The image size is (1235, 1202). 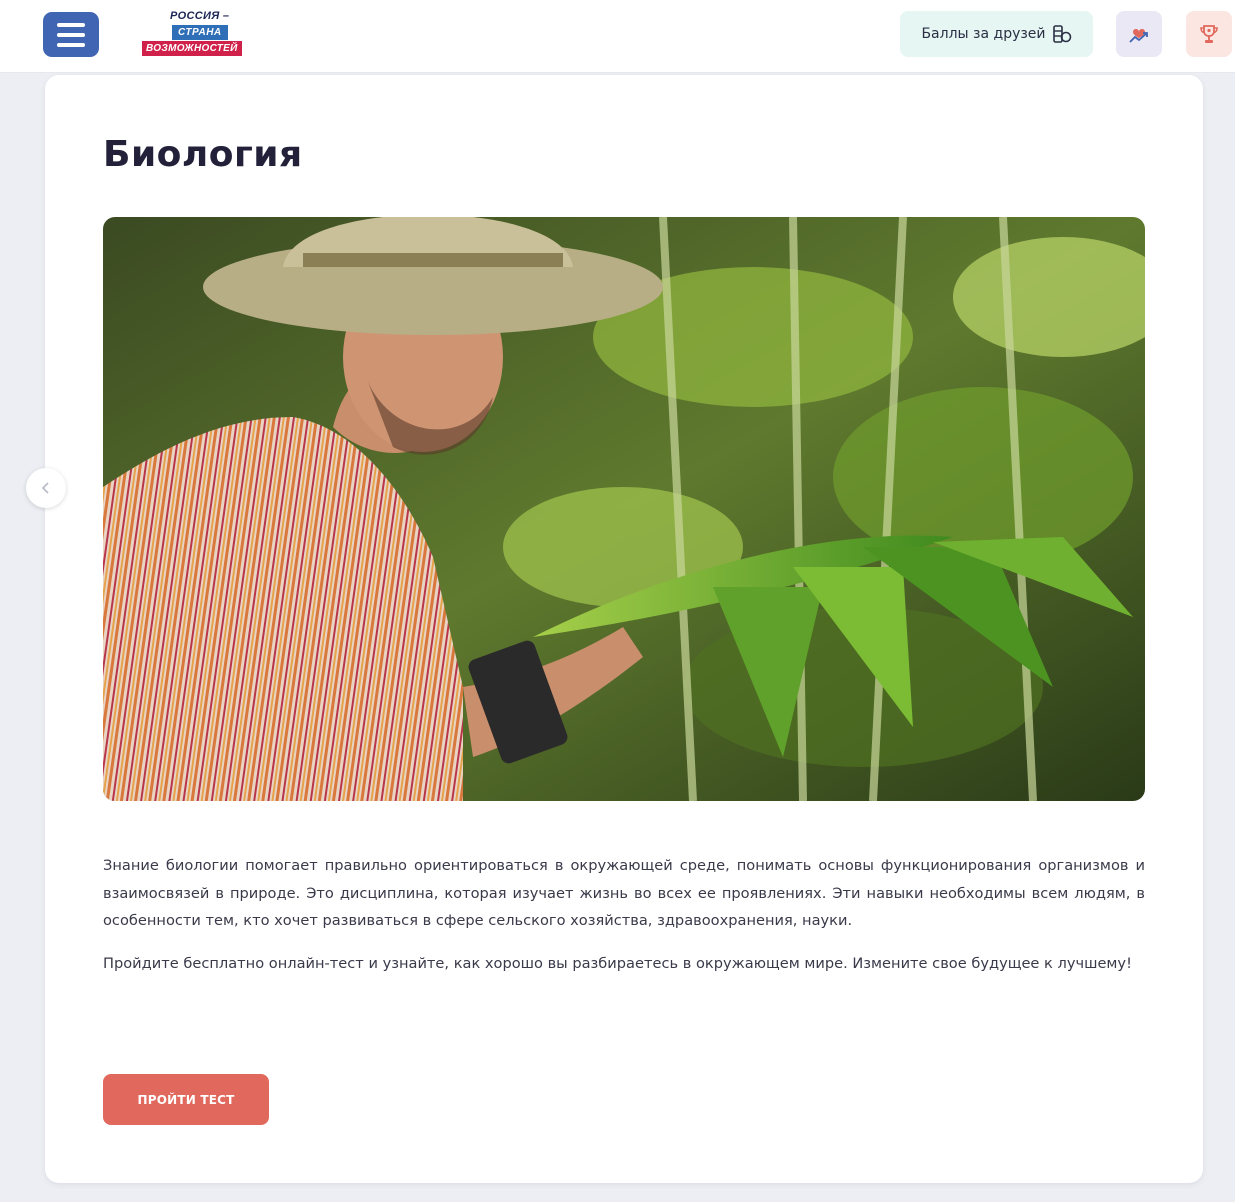 I want to click on take-test-button: ПРОЙТИ ТЕСТ, so click(x=186, y=1099).